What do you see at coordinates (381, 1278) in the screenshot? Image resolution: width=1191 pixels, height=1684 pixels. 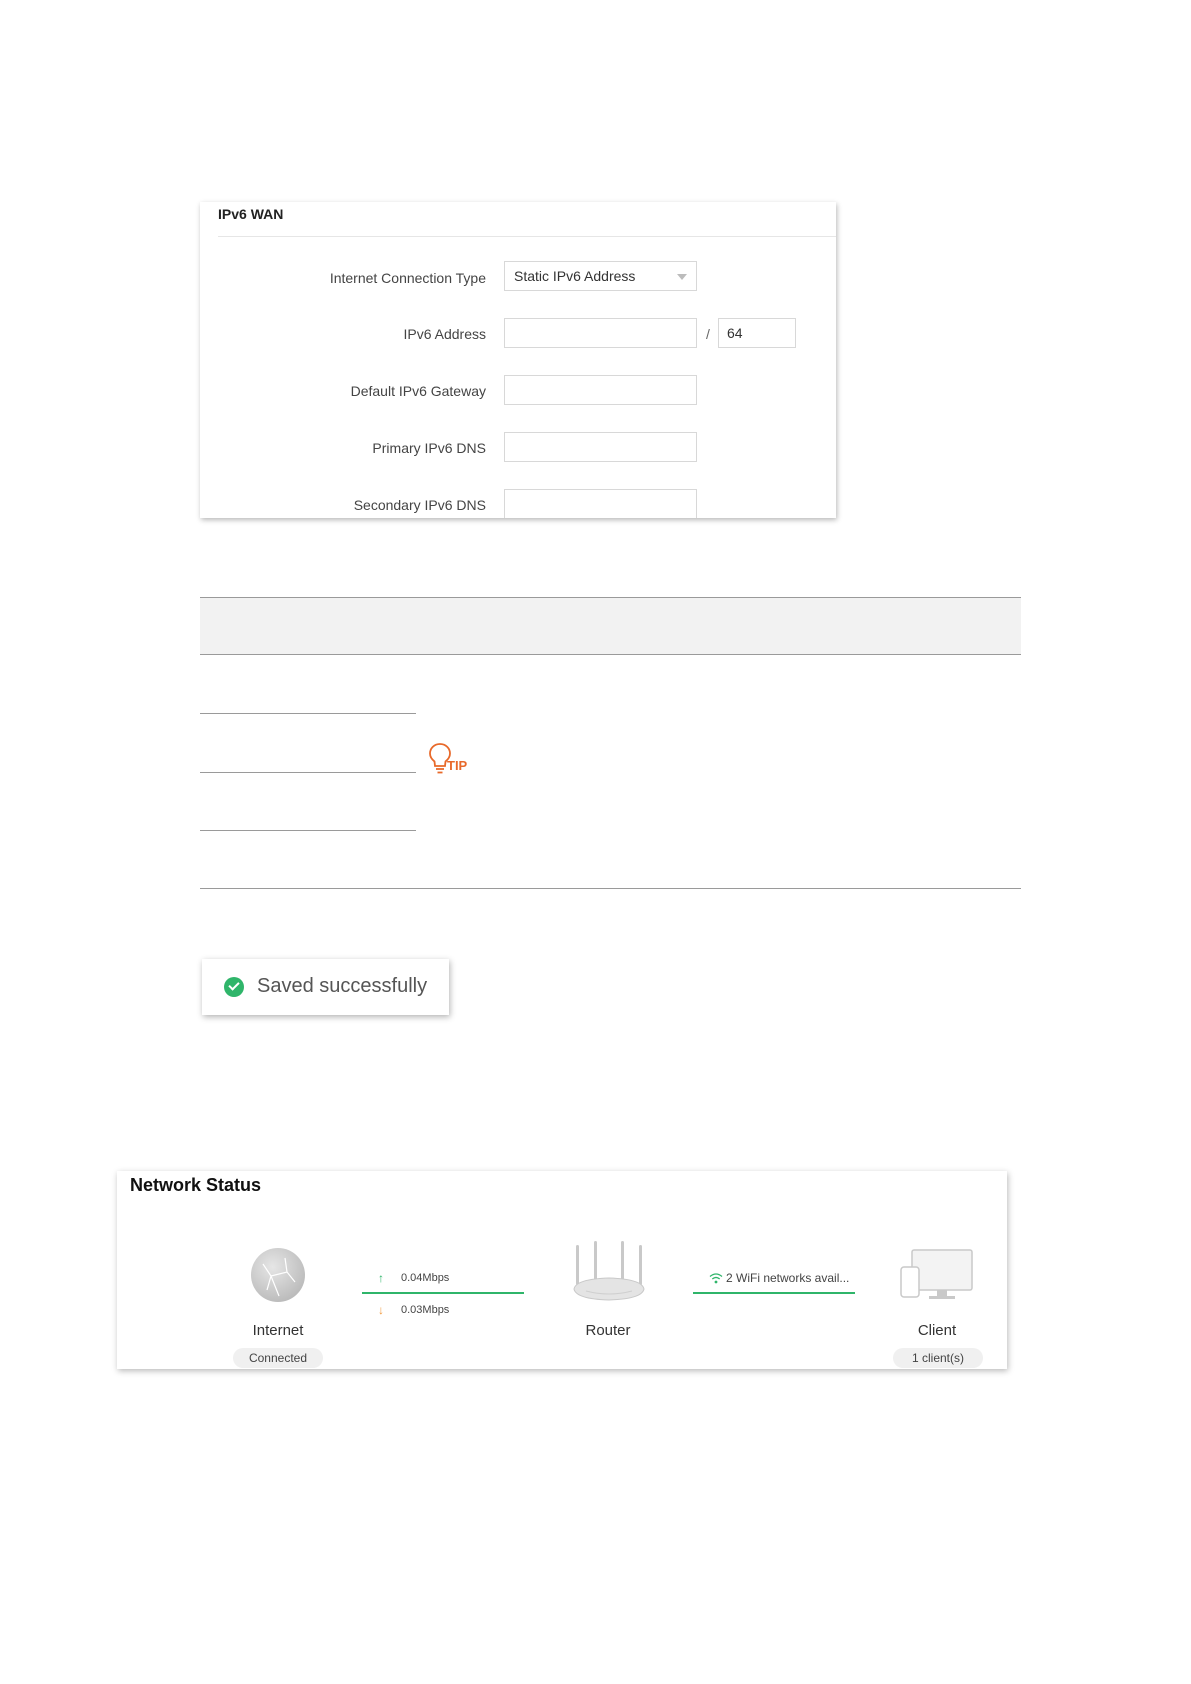 I see `upload-arrow-icon: ↑` at bounding box center [381, 1278].